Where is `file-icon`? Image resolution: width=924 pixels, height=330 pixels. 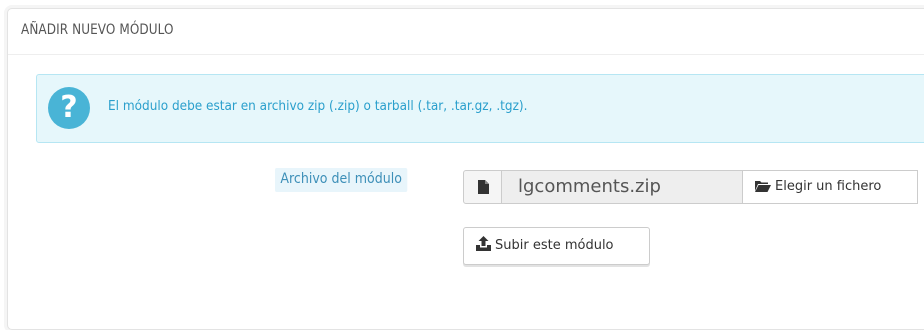
file-icon is located at coordinates (483, 187).